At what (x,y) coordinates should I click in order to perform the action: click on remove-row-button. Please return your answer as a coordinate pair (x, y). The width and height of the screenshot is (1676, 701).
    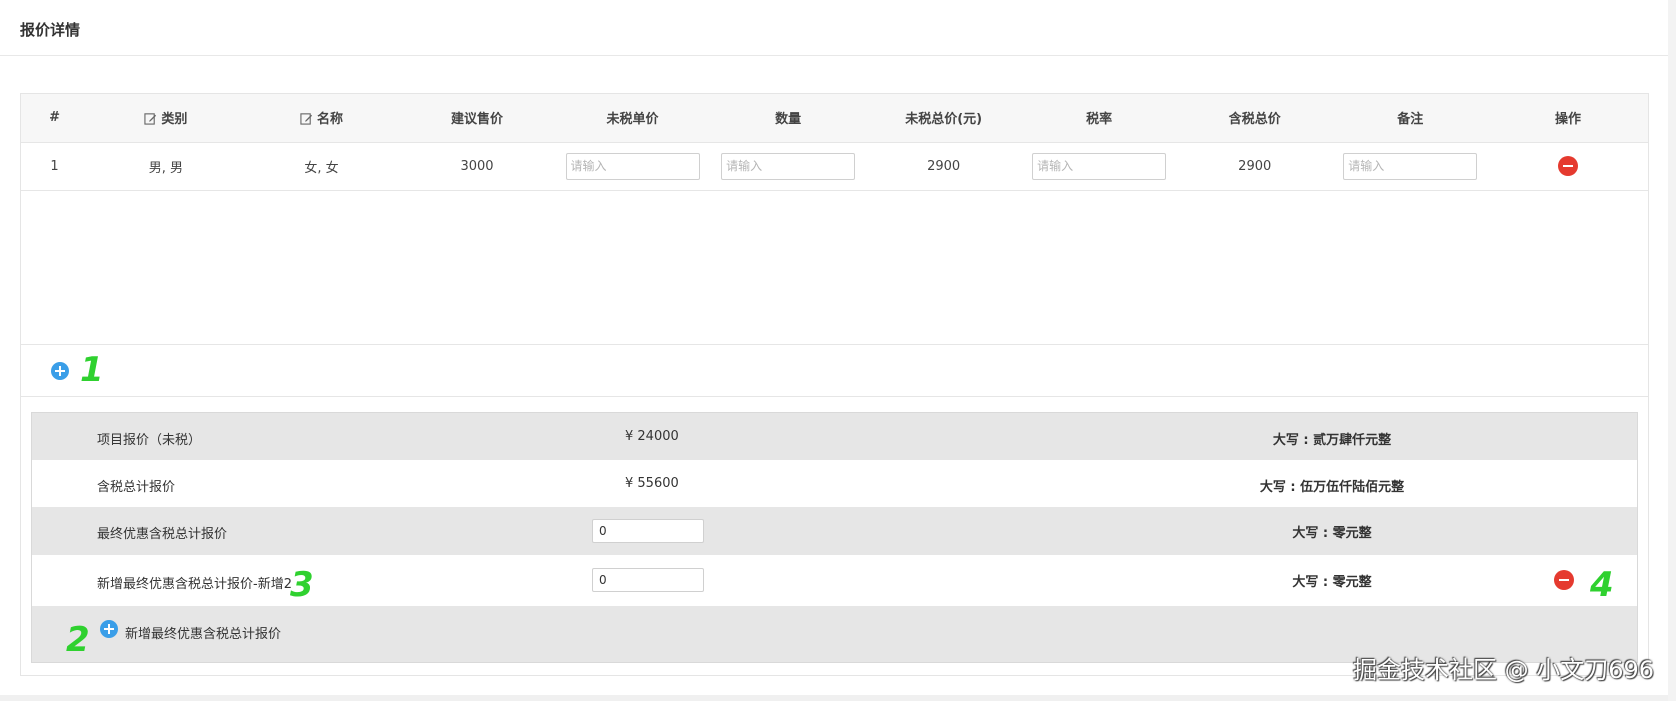
    Looking at the image, I should click on (1568, 166).